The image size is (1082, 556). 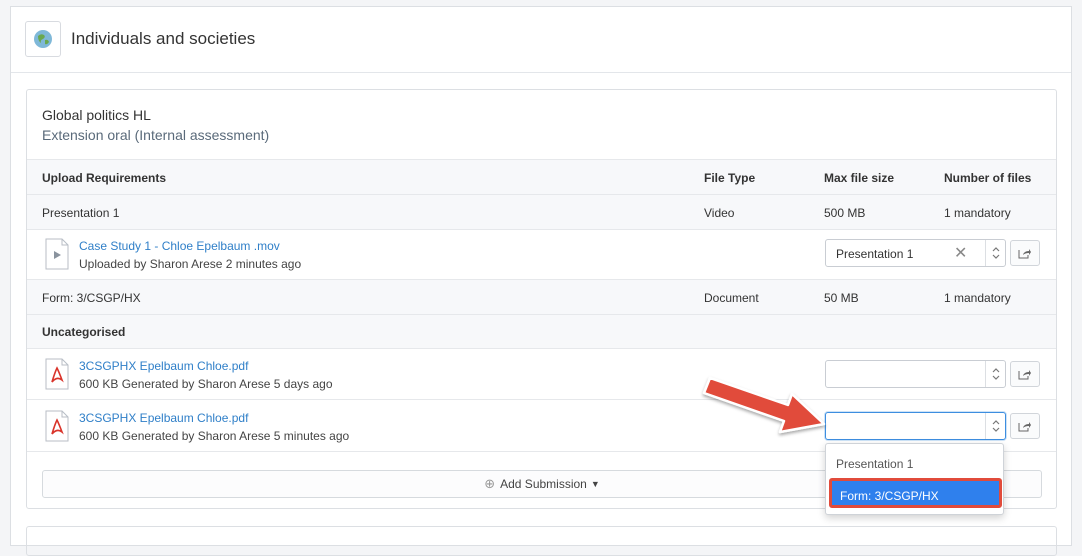 I want to click on video-file-icon, so click(x=57, y=254).